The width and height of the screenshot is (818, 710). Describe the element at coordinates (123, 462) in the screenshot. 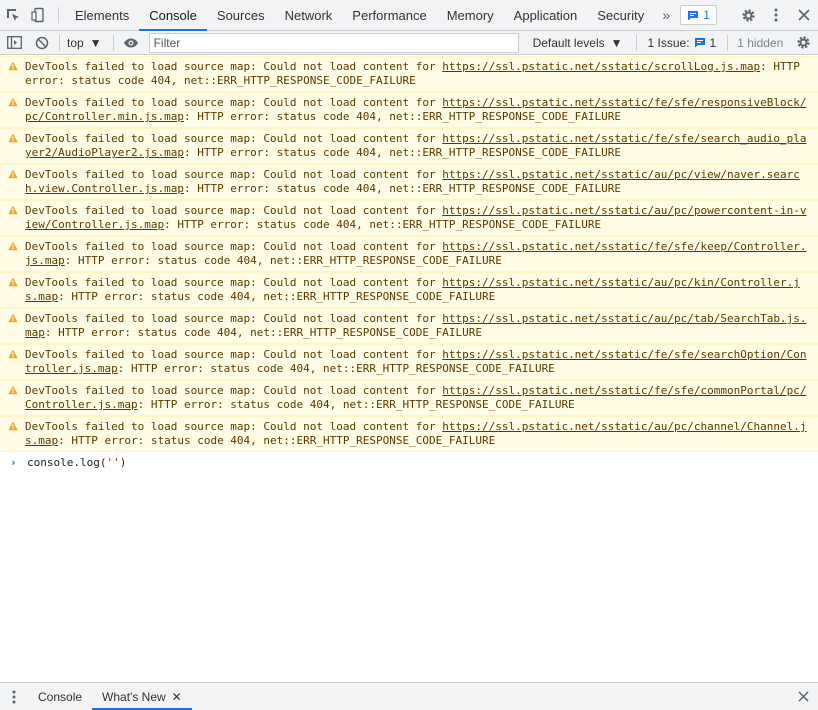

I see `prompt-code-after: )` at that location.